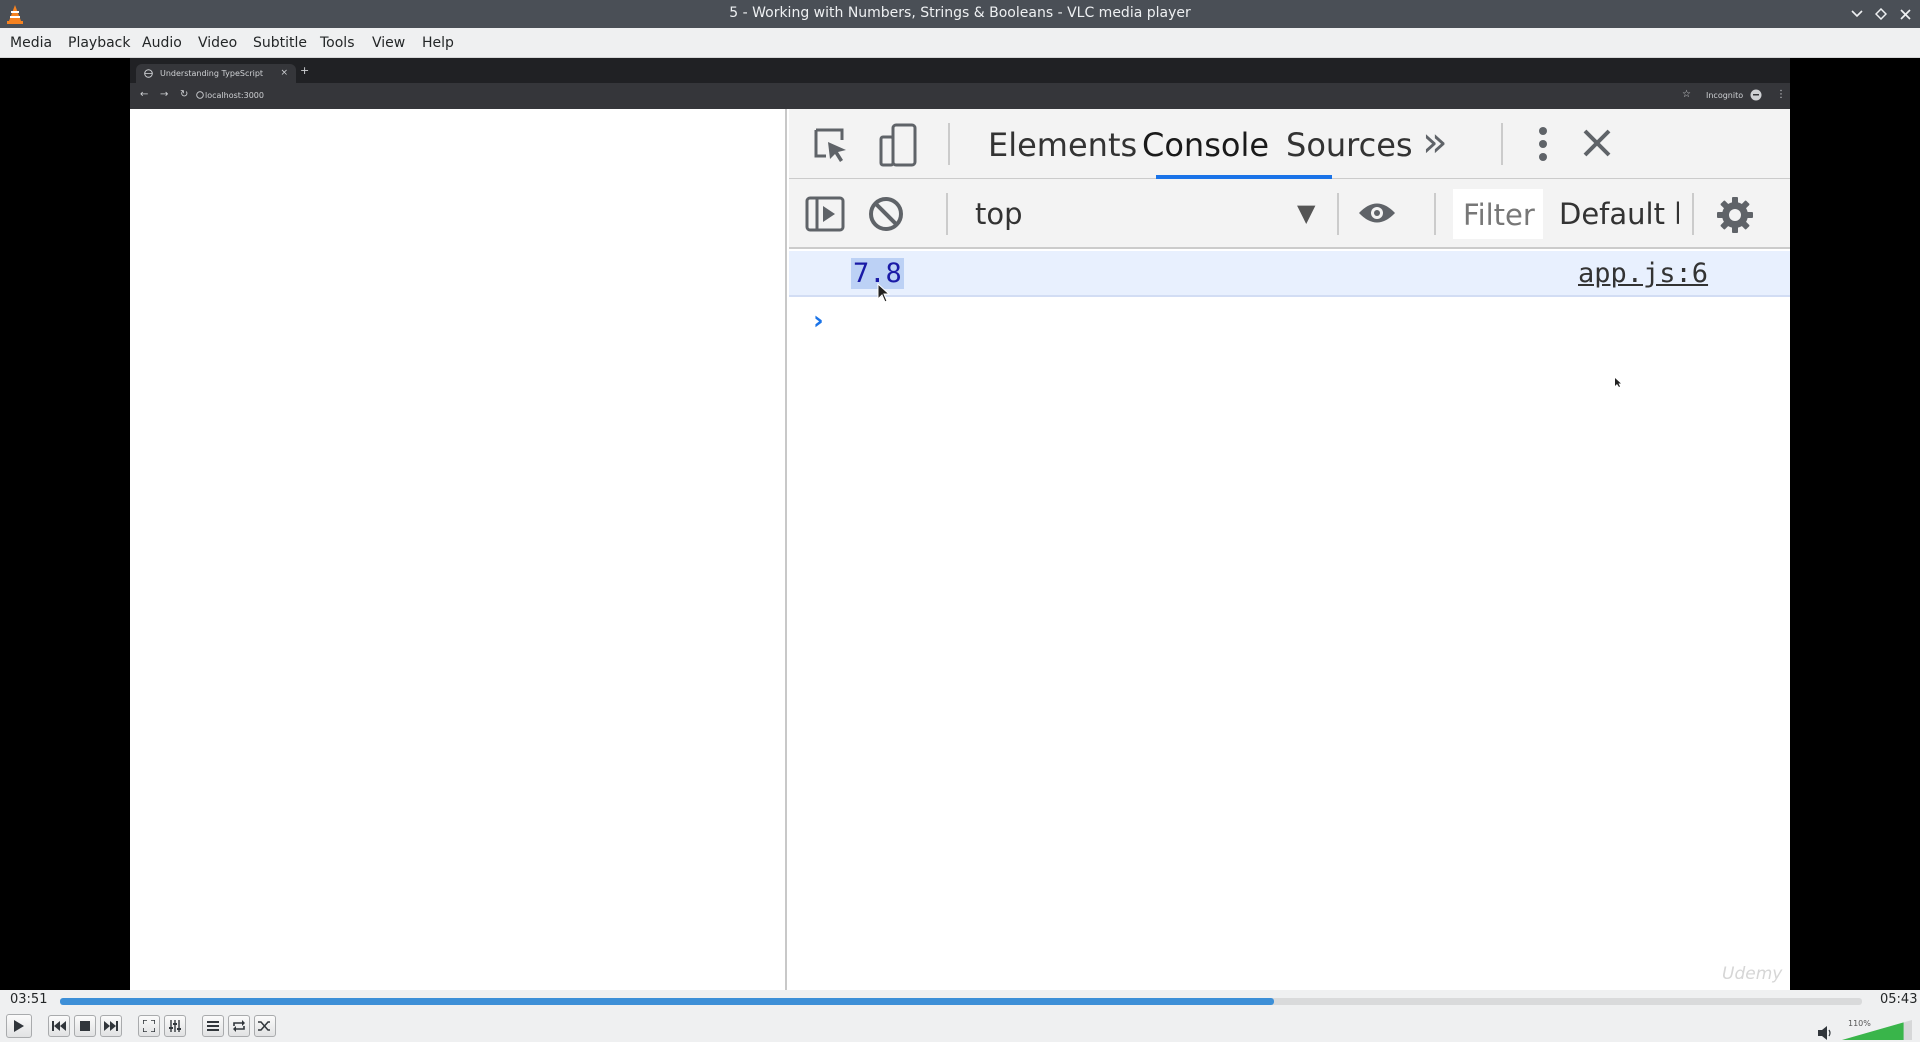  Describe the element at coordinates (899, 145) in the screenshot. I see `device-toolbar-icon` at that location.